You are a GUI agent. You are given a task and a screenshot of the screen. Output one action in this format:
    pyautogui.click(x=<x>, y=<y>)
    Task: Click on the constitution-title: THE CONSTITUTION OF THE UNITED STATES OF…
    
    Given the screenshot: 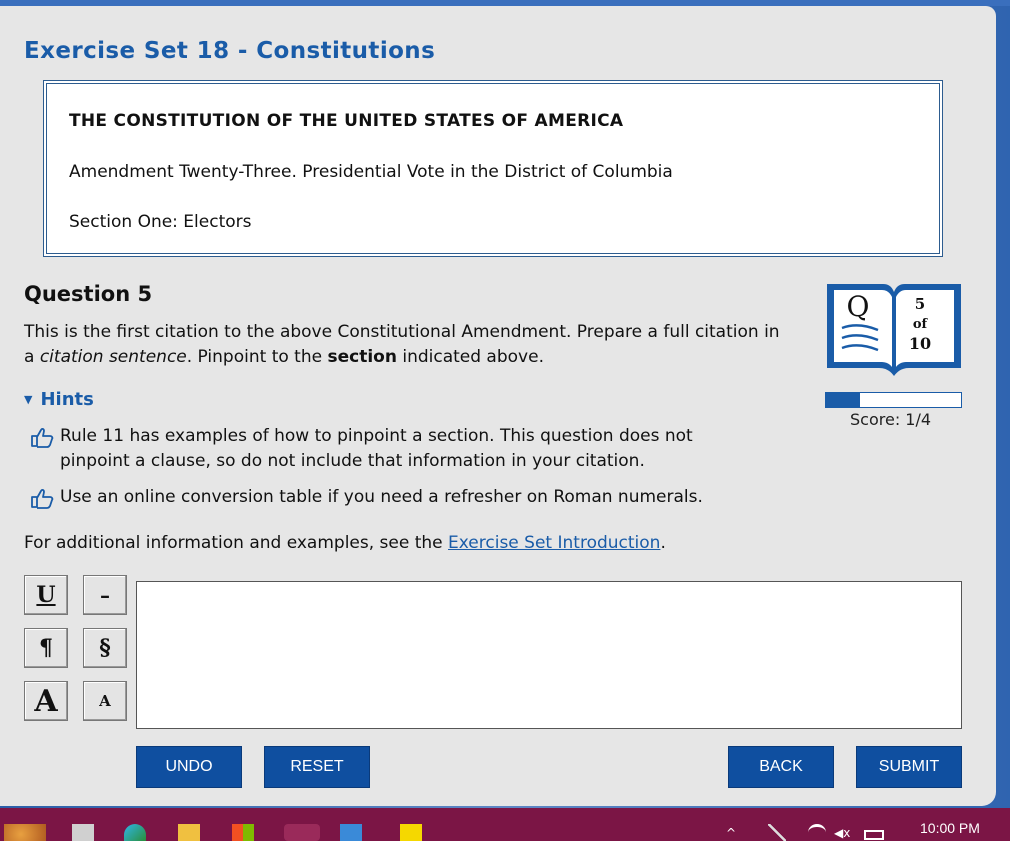 What is the action you would take?
    pyautogui.click(x=346, y=121)
    